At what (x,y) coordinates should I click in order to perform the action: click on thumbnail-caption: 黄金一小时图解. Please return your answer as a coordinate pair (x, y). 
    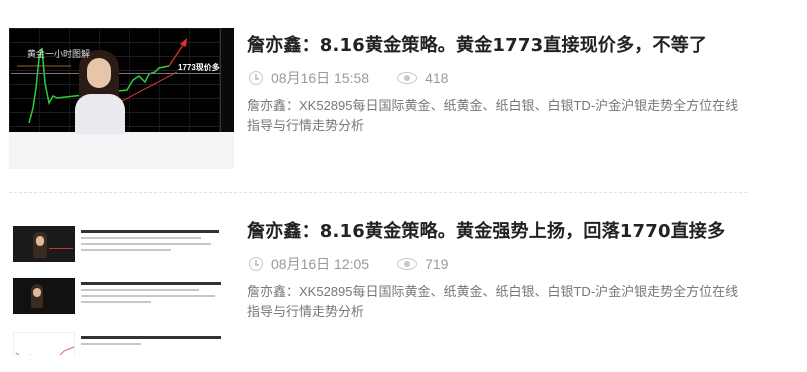
    Looking at the image, I should click on (59, 55).